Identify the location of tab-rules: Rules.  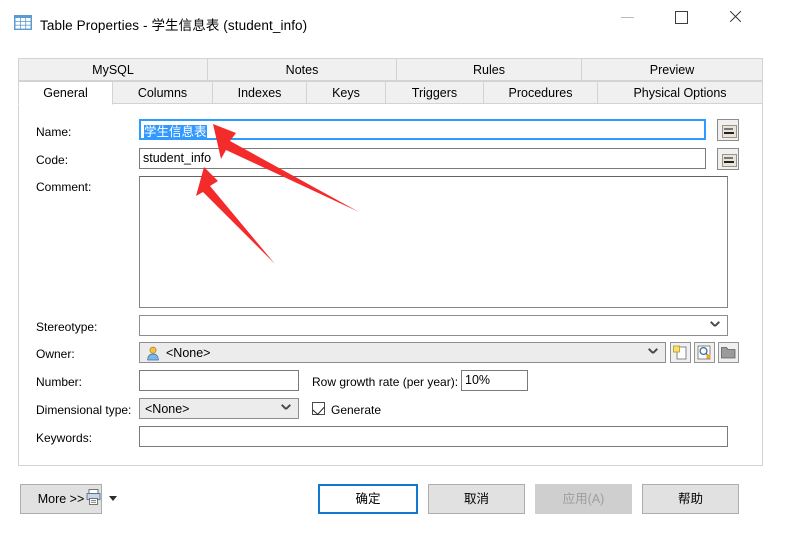
(489, 69).